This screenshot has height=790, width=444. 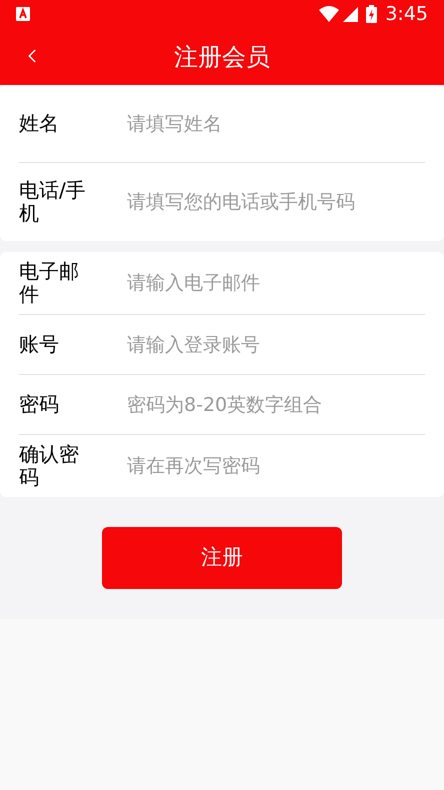 I want to click on field-label: 账号, so click(x=39, y=344).